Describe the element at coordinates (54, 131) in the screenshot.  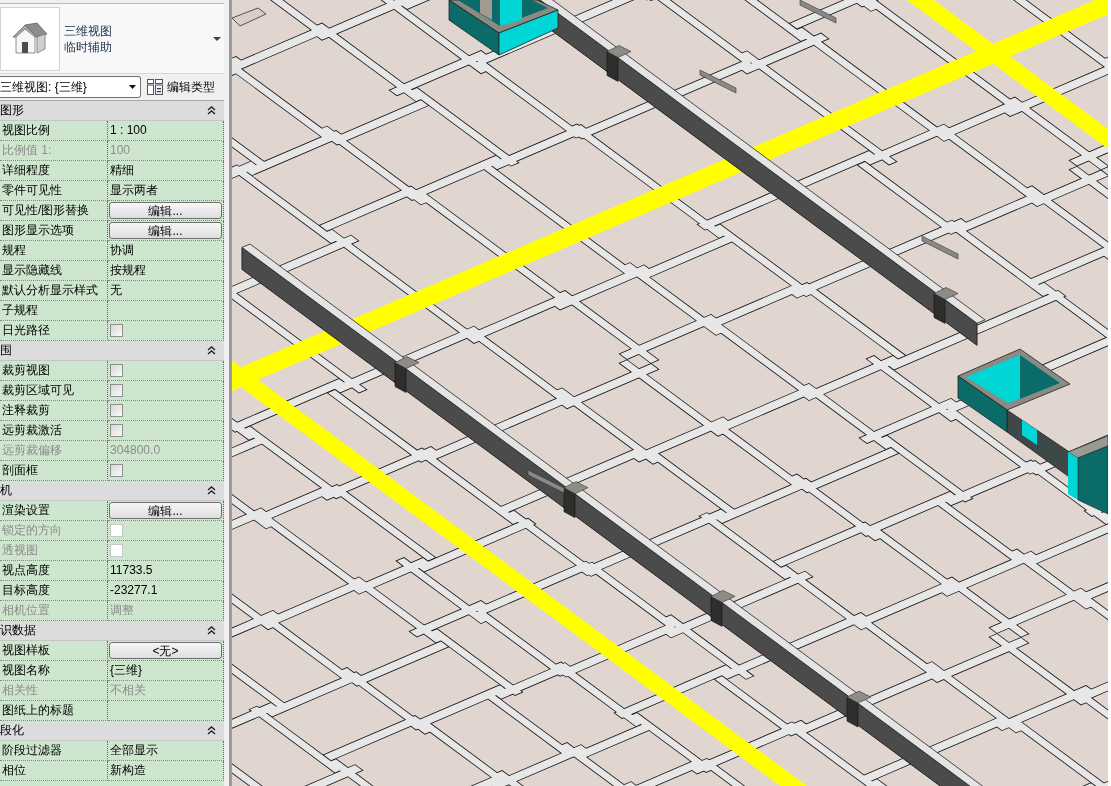
I see `property-label: 视图比例` at that location.